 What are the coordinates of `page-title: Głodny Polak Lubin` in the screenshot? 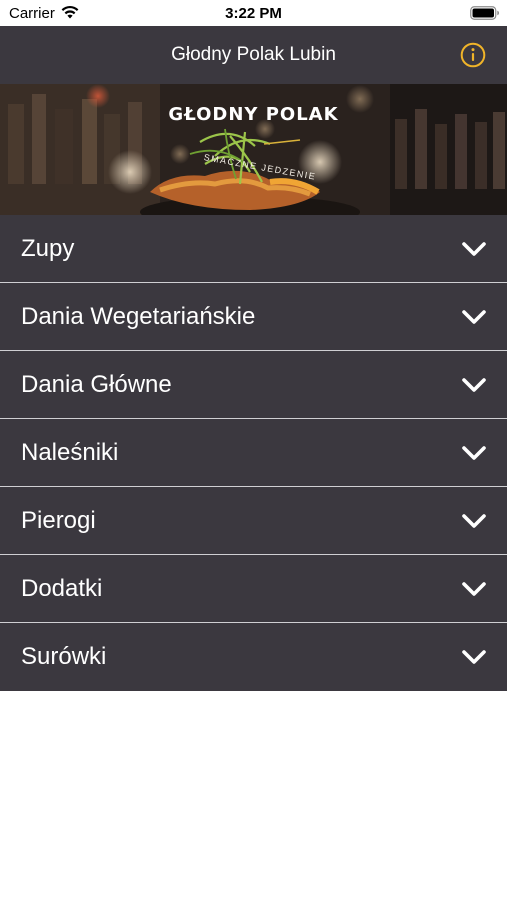 It's located at (253, 54).